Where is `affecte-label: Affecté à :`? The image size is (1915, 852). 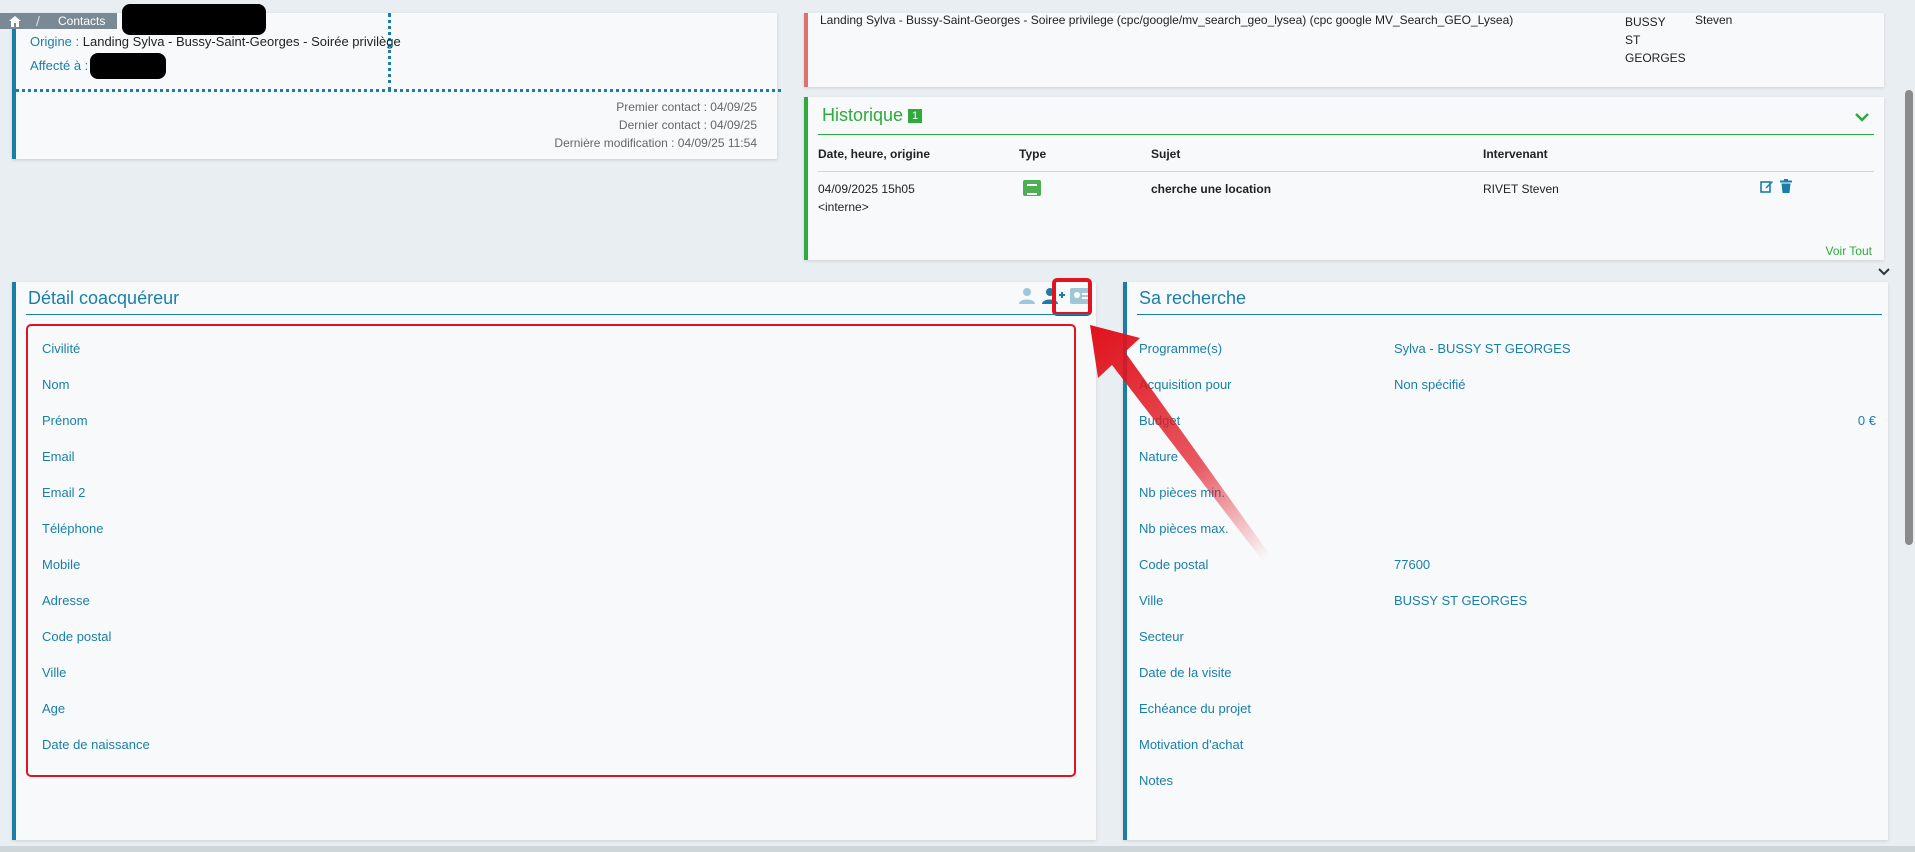
affecte-label: Affecté à : is located at coordinates (59, 65).